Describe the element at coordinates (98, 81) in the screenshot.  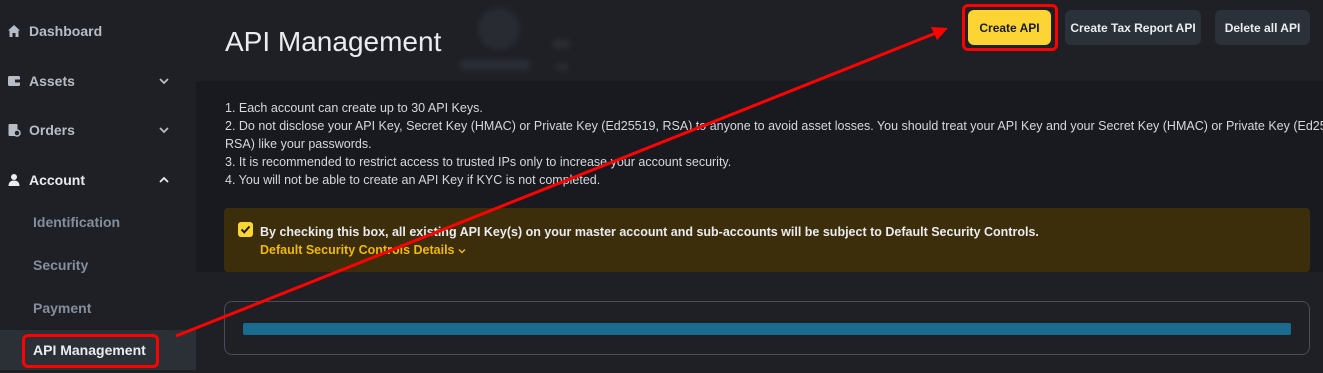
I see `sidebar-item-assets: Assets` at that location.